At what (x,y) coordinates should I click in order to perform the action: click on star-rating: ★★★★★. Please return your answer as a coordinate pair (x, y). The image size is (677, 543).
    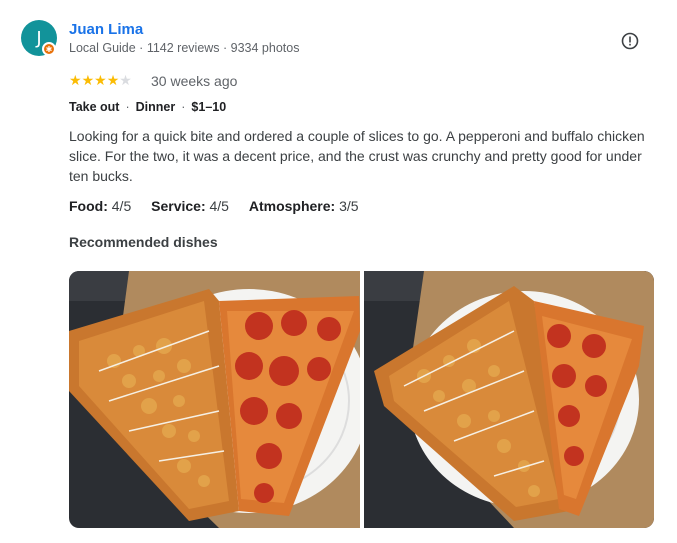
    Looking at the image, I should click on (100, 80).